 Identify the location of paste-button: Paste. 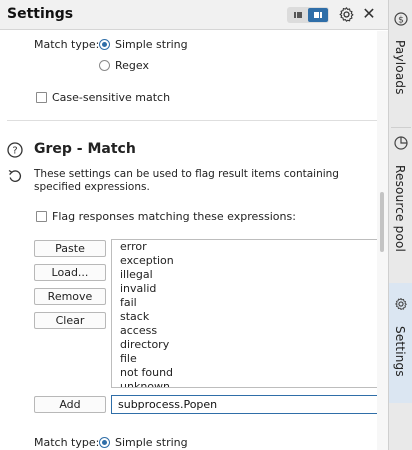
(70, 248).